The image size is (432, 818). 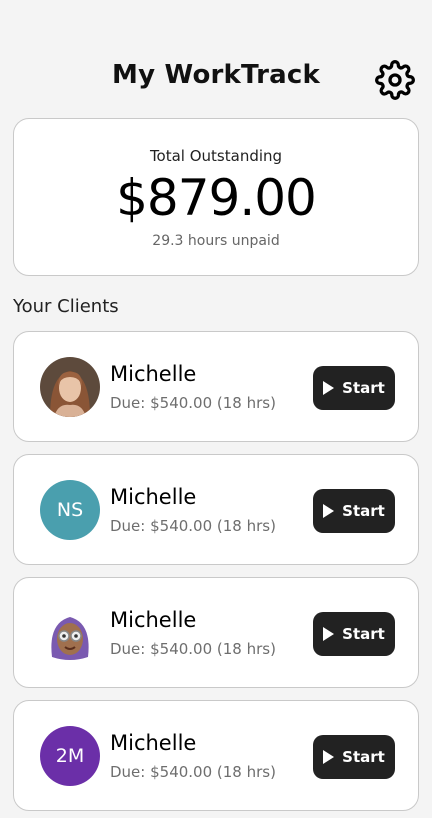 I want to click on avatar-memoji-icon, so click(x=70, y=638).